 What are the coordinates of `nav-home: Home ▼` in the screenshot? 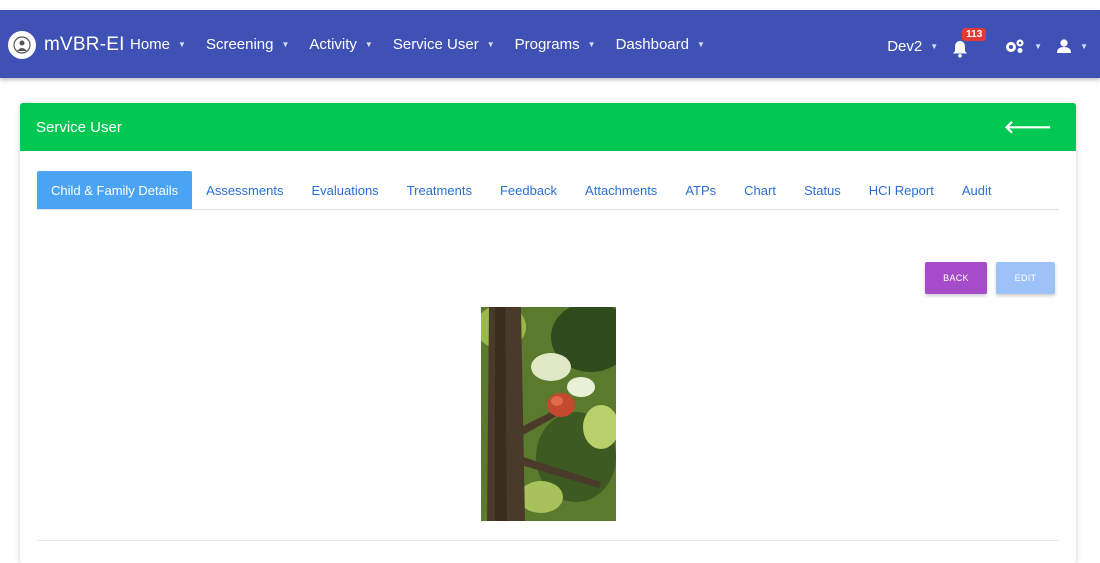 It's located at (158, 44).